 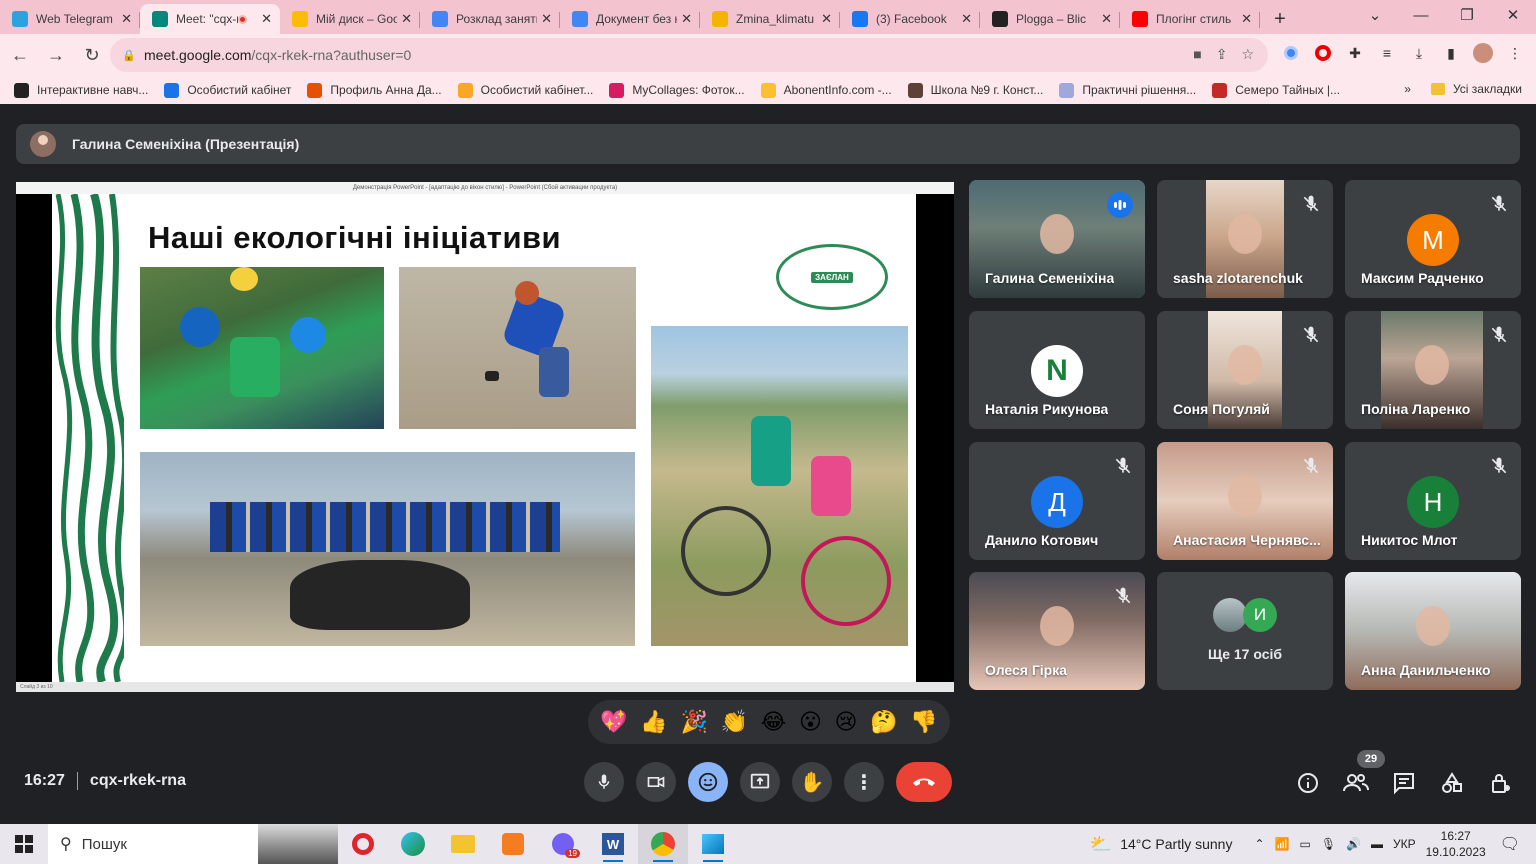 What do you see at coordinates (713, 844) in the screenshot?
I see `taskbar-photos` at bounding box center [713, 844].